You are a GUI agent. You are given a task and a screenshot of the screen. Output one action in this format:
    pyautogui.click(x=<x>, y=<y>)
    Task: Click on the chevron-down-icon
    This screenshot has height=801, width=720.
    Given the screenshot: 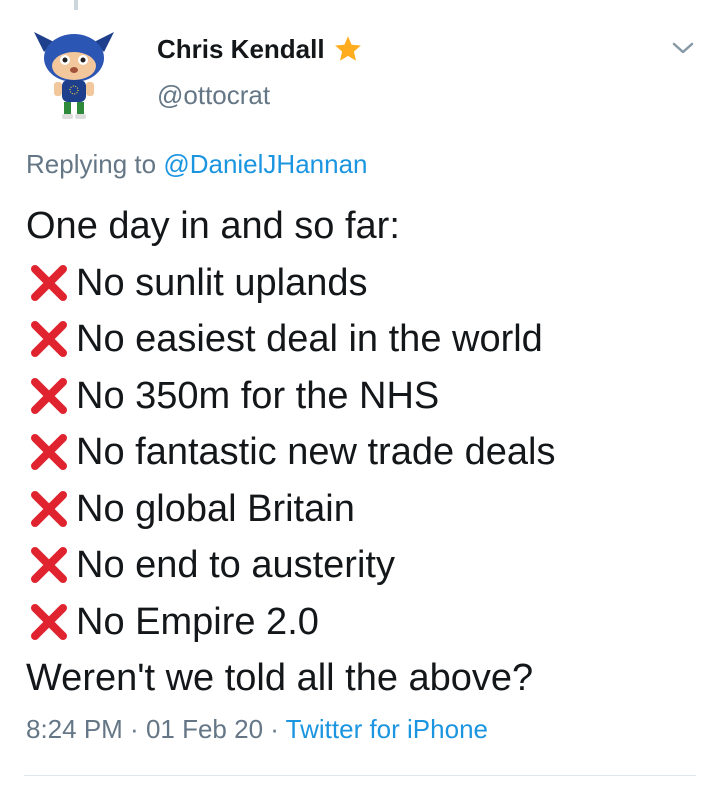 What is the action you would take?
    pyautogui.click(x=683, y=48)
    